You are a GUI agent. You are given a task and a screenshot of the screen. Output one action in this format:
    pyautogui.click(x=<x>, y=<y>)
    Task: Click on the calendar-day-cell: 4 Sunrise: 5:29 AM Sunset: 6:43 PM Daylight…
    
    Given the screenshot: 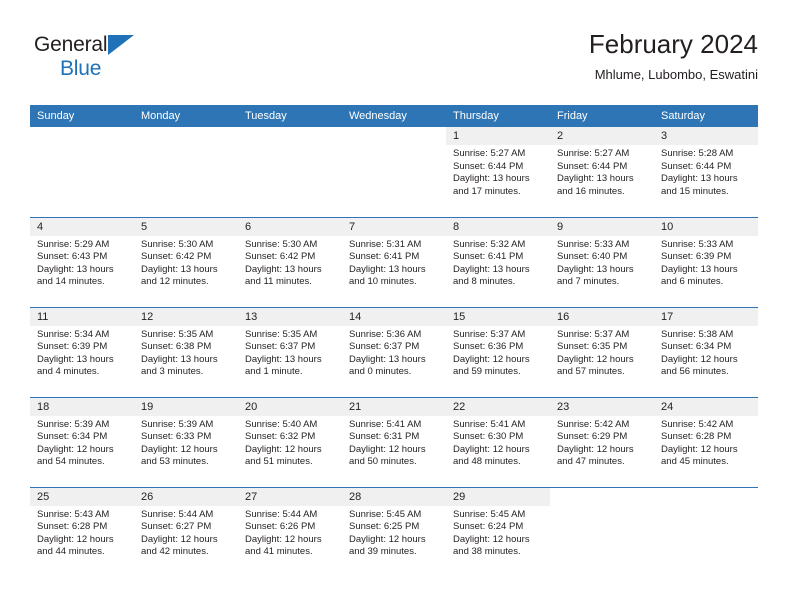 What is the action you would take?
    pyautogui.click(x=82, y=261)
    